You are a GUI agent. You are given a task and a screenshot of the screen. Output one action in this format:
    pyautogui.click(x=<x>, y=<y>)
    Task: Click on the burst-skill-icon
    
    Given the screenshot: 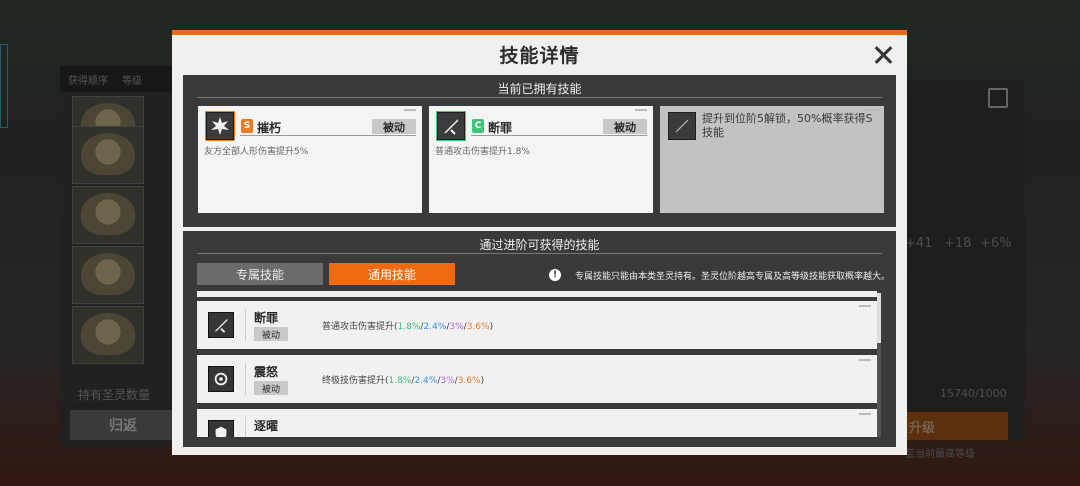 What is the action you would take?
    pyautogui.click(x=221, y=379)
    